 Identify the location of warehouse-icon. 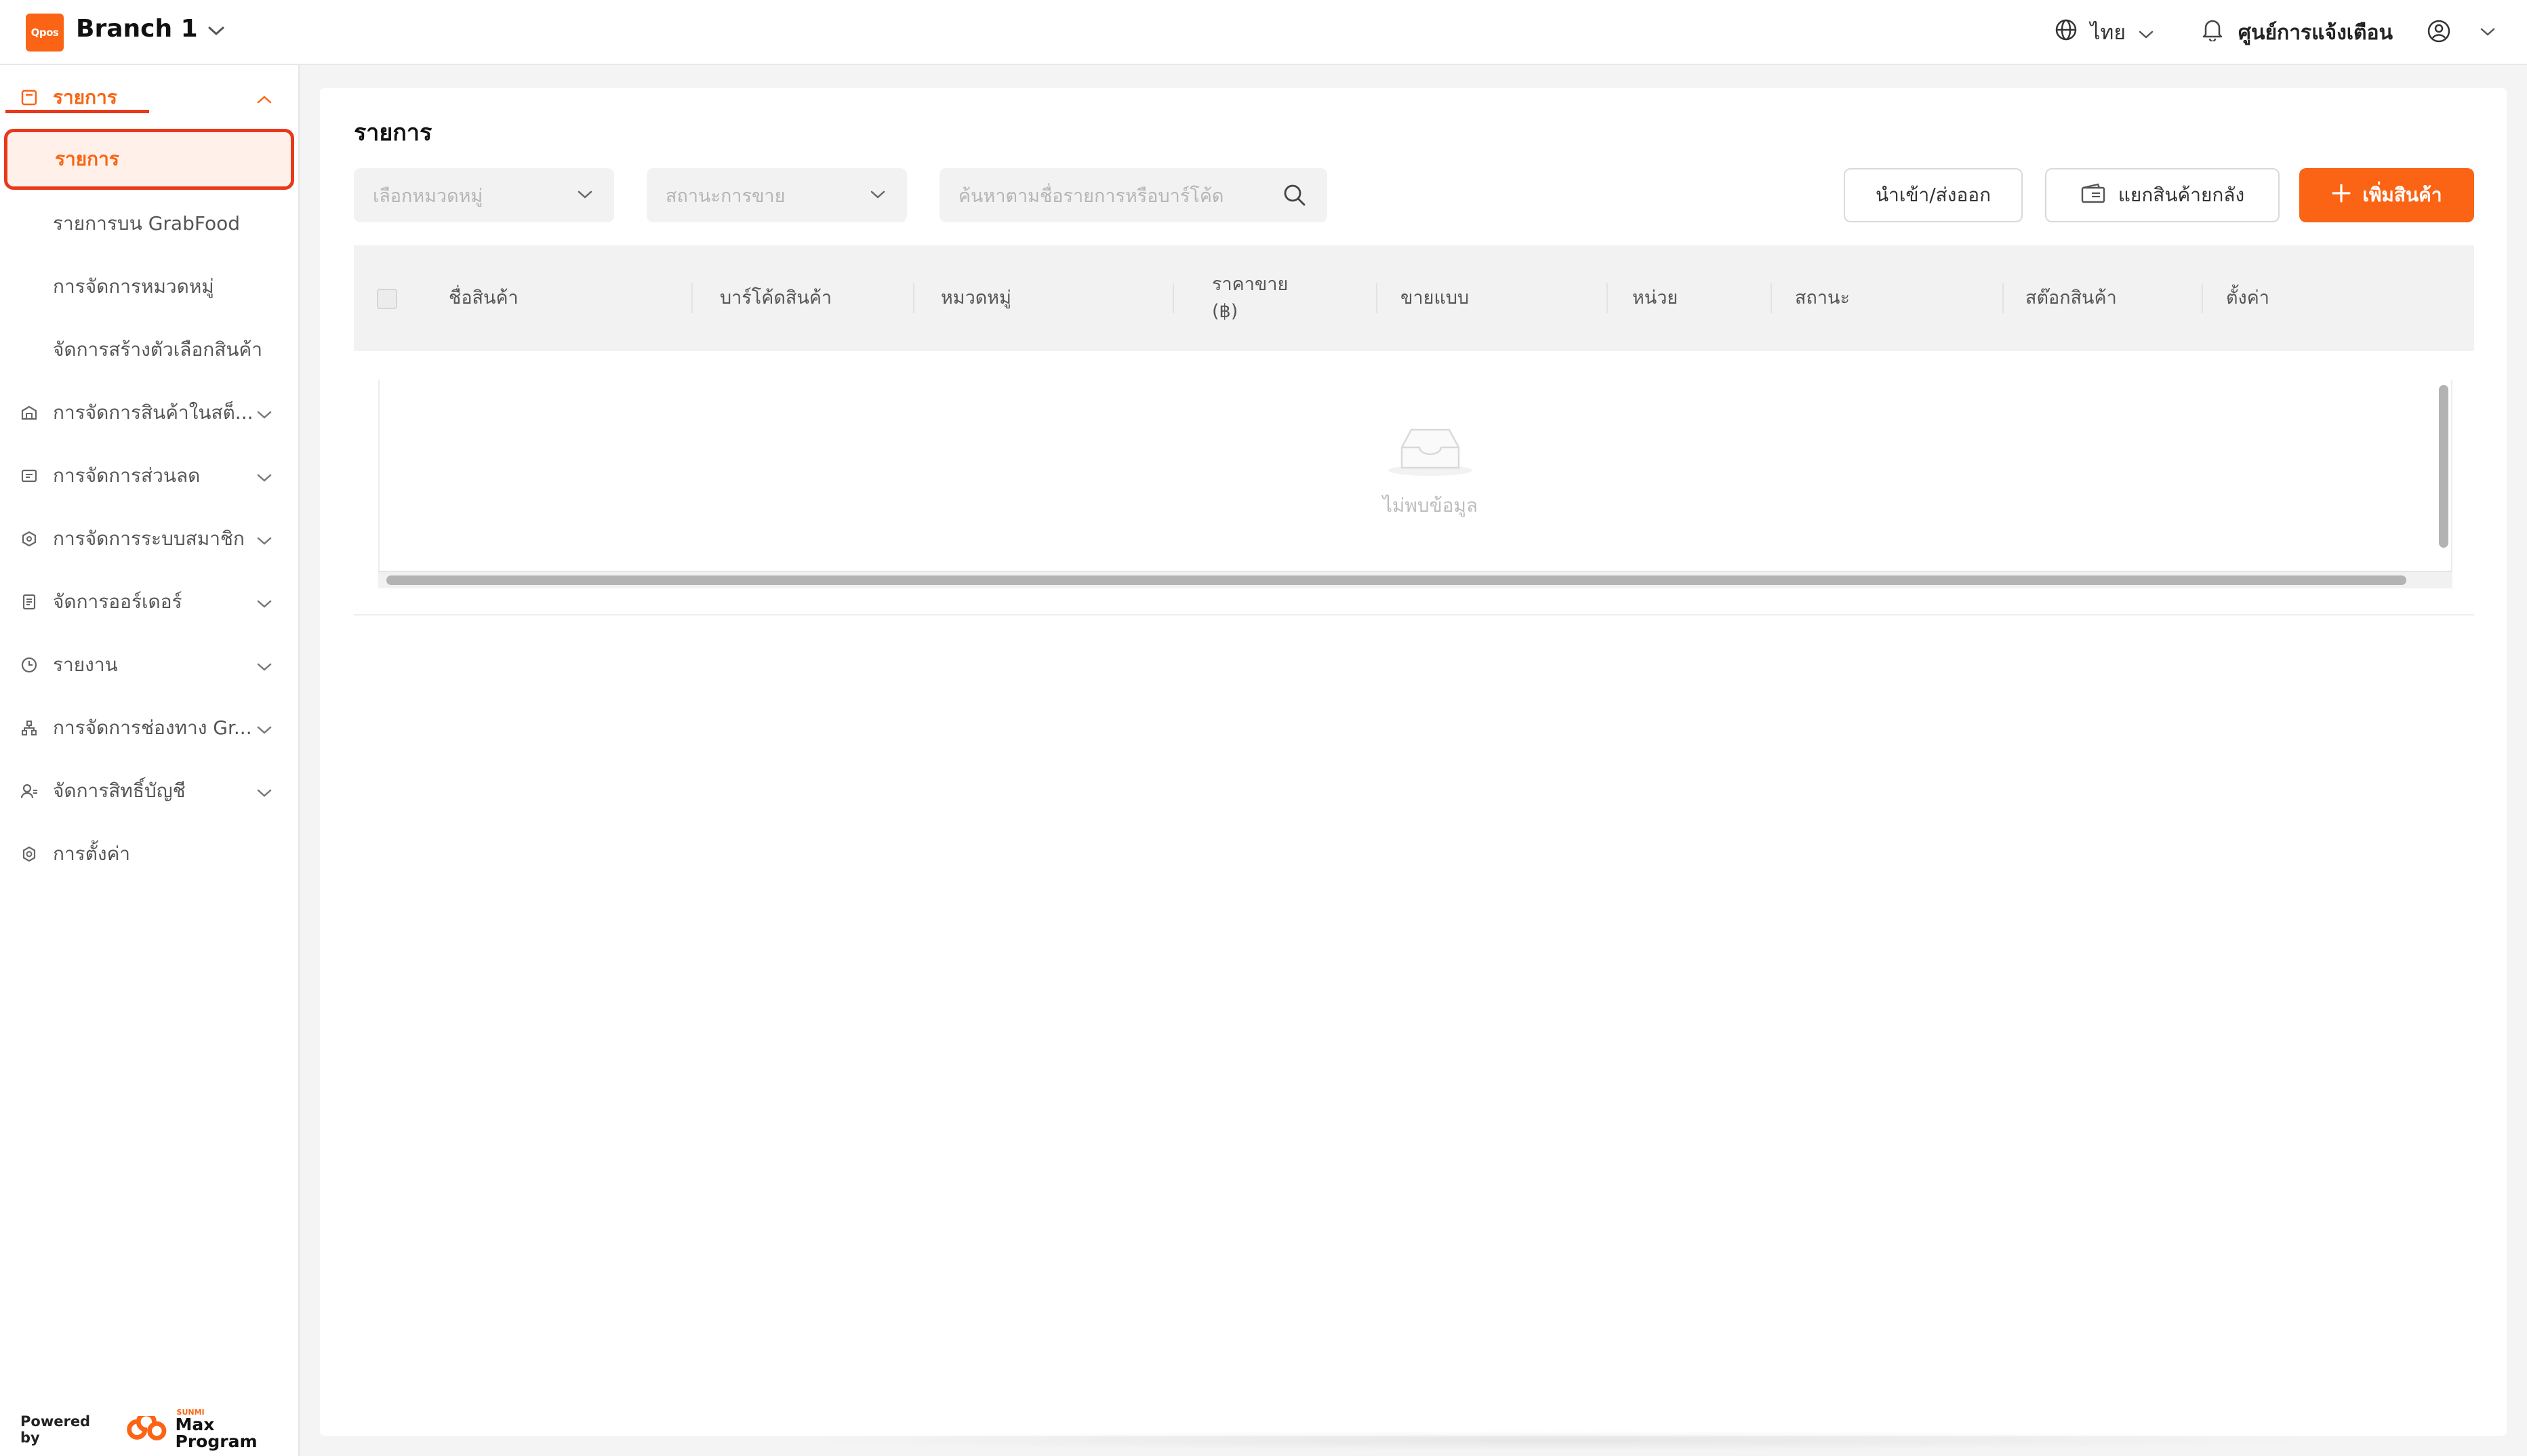
(29, 413).